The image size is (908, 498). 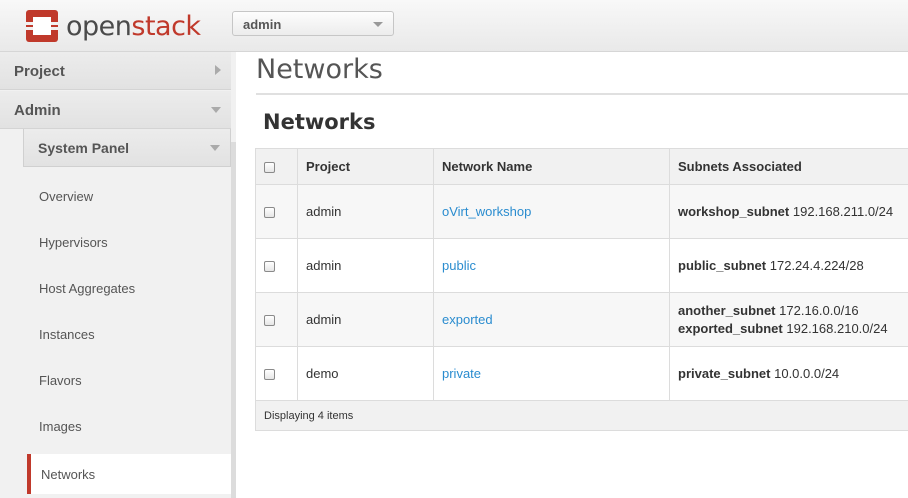 I want to click on select-all-cell, so click(x=276, y=166).